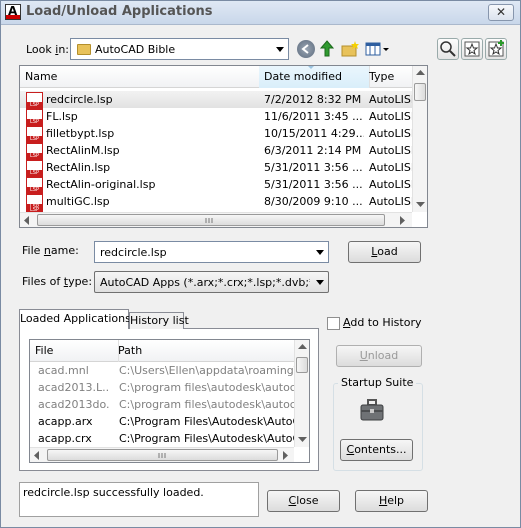 This screenshot has width=521, height=528. I want to click on load-button: Load, so click(384, 252).